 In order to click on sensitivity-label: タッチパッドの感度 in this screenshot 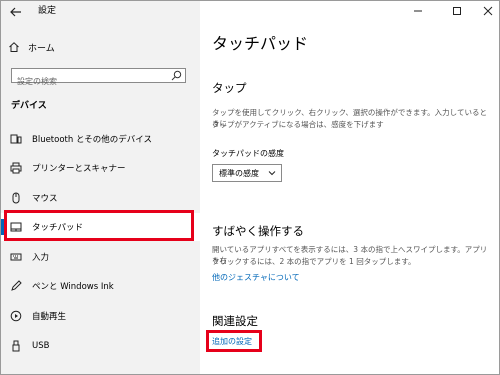, I will do `click(248, 153)`.